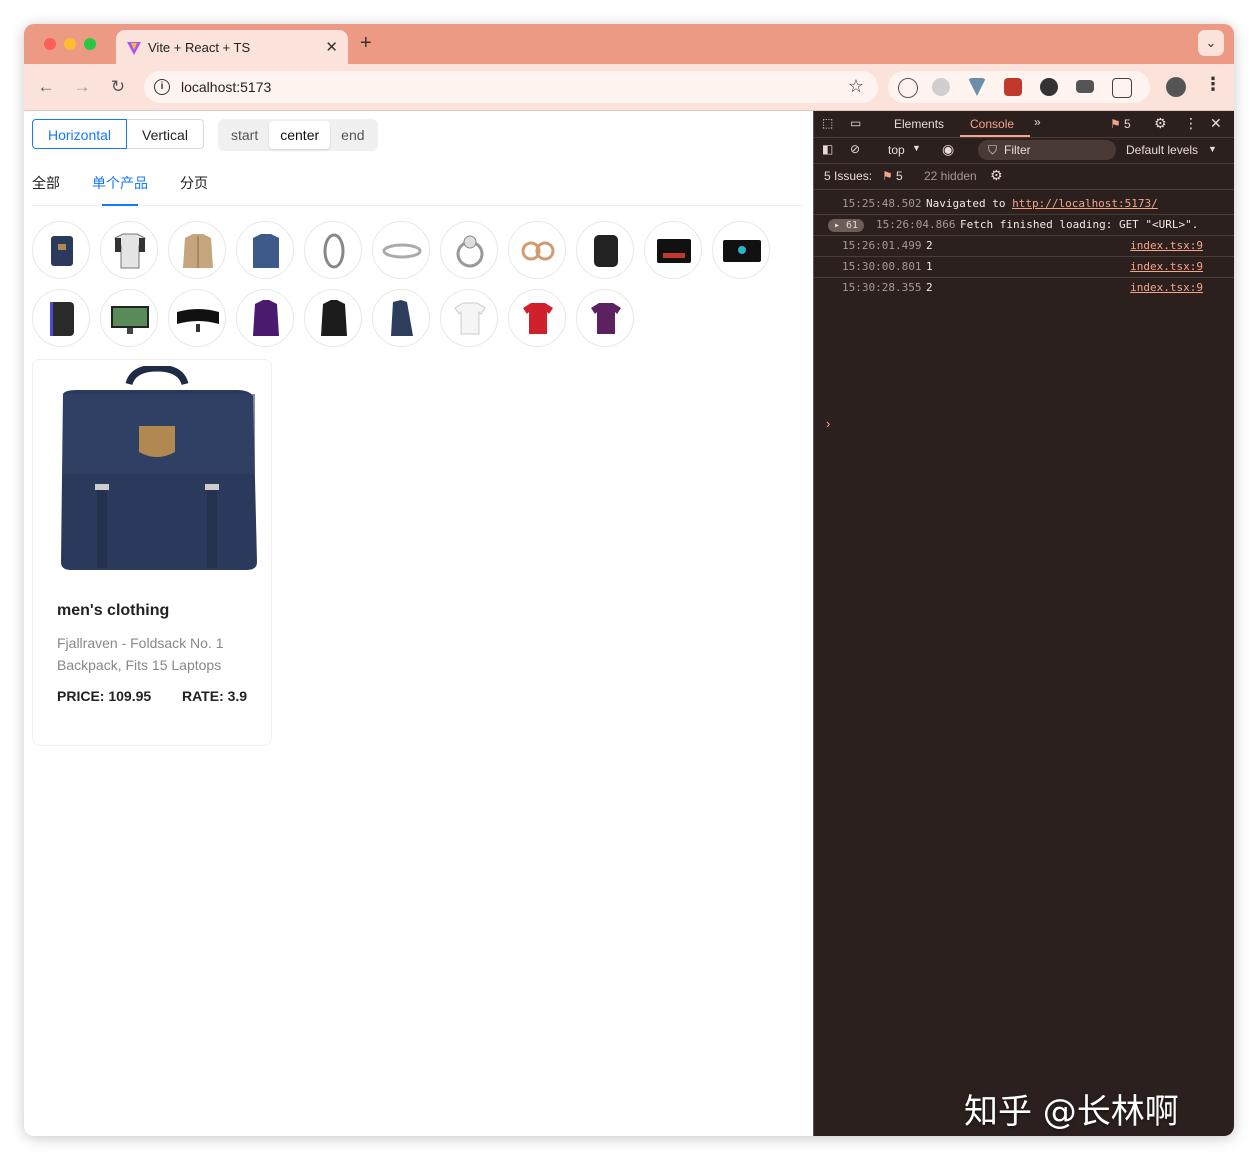 This screenshot has width=1258, height=1161. I want to click on vertical-button: Vertical, so click(165, 134).